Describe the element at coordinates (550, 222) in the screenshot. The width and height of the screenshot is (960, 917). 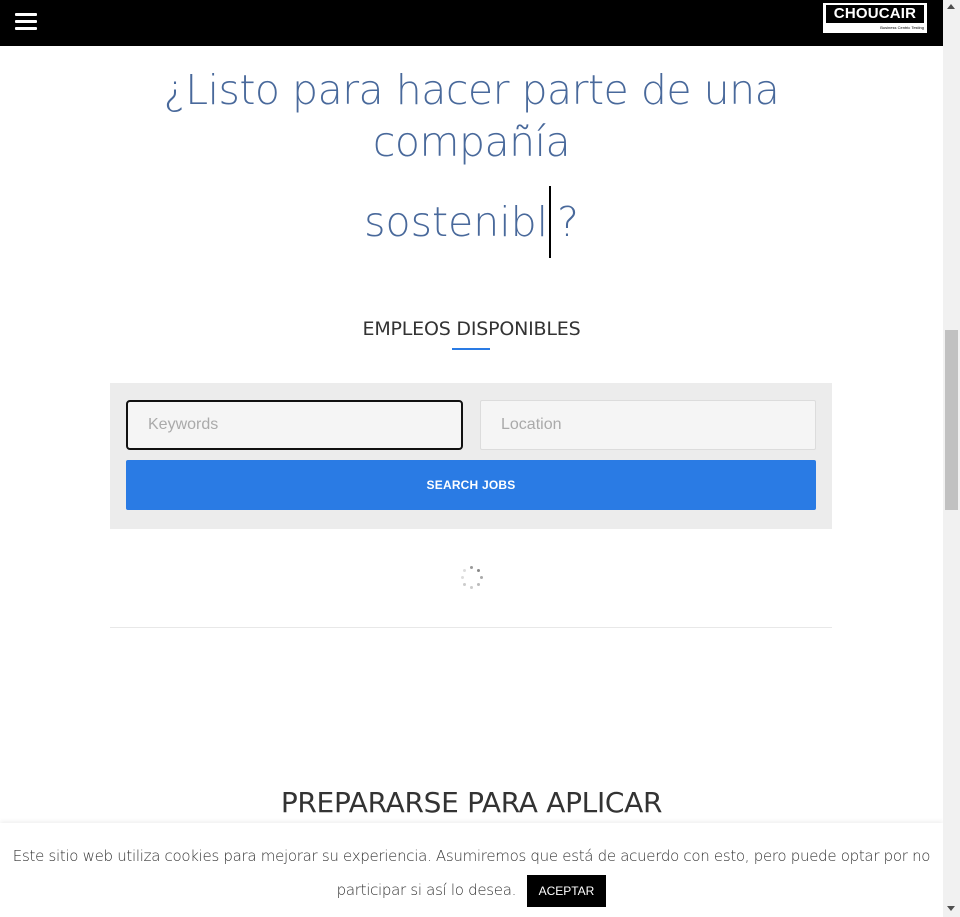
I see `typing-caret` at that location.